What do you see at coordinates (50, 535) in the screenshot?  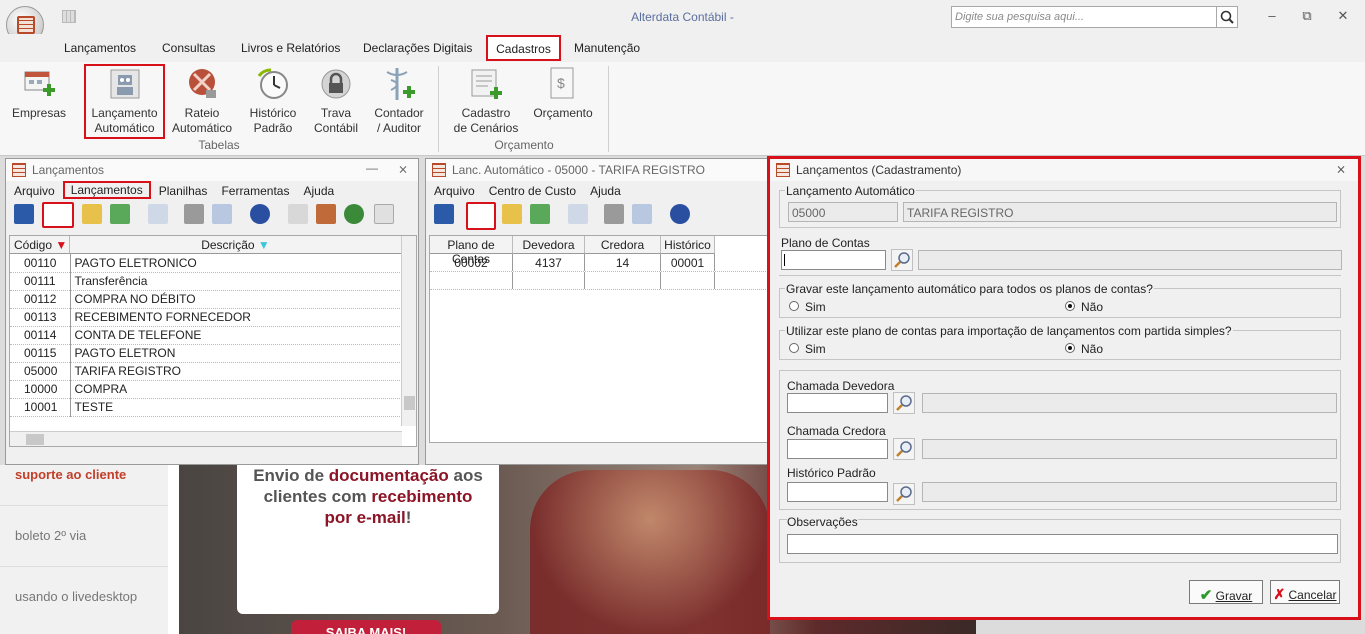 I see `web-link-boleto: boleto 2º via` at bounding box center [50, 535].